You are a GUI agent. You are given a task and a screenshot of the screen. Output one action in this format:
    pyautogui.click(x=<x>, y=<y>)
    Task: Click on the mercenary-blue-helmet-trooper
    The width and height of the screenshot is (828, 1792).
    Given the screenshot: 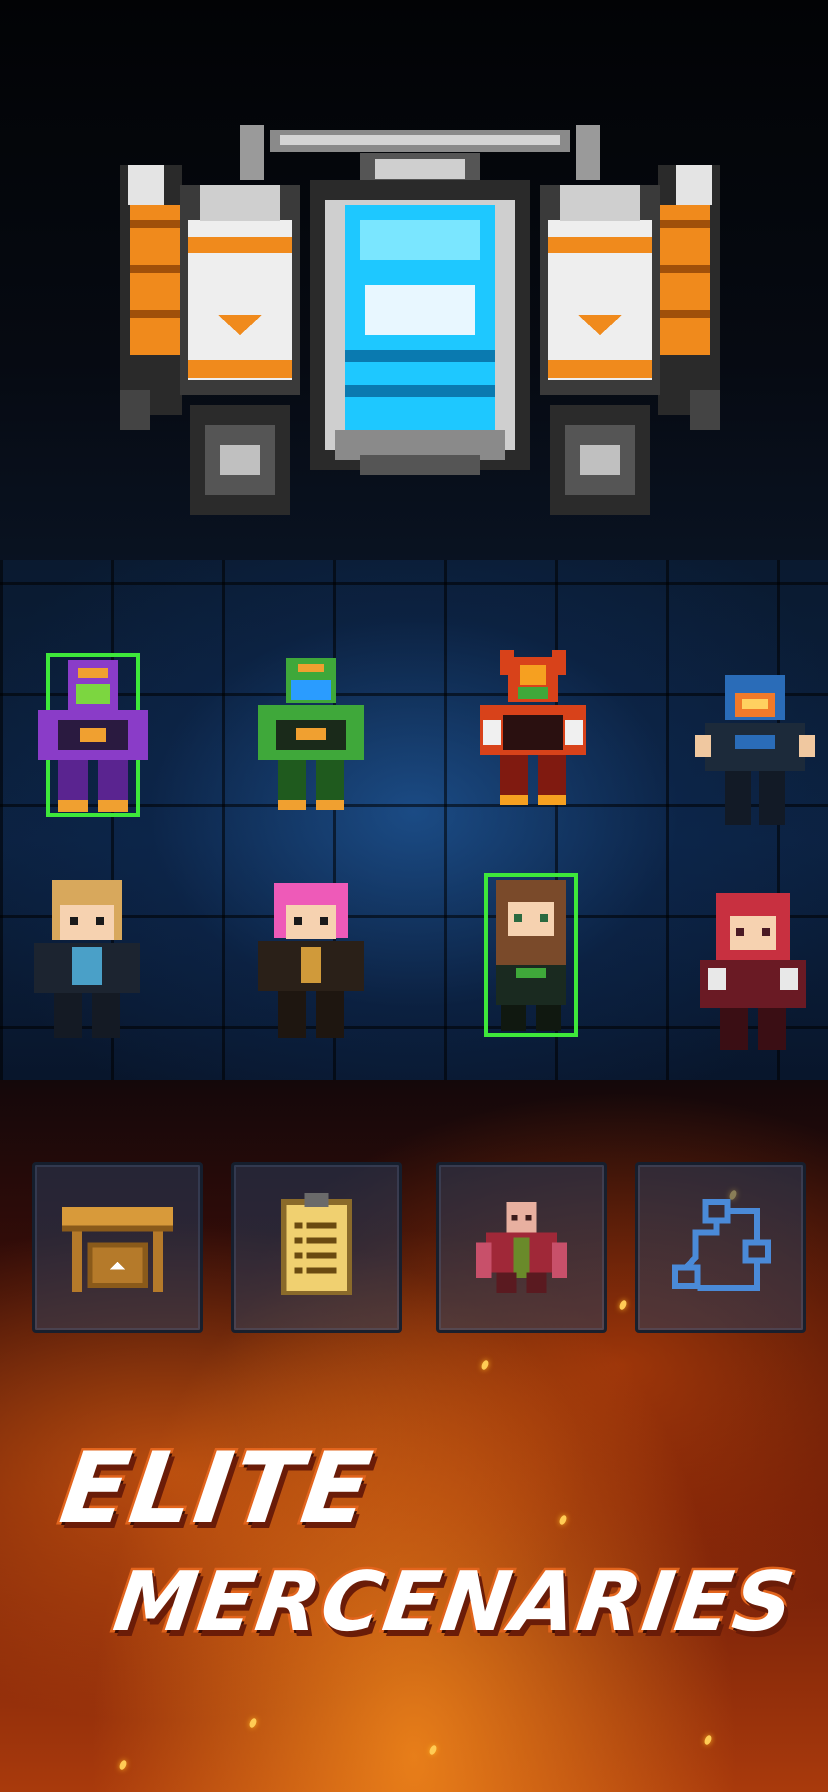 What is the action you would take?
    pyautogui.click(x=754, y=750)
    